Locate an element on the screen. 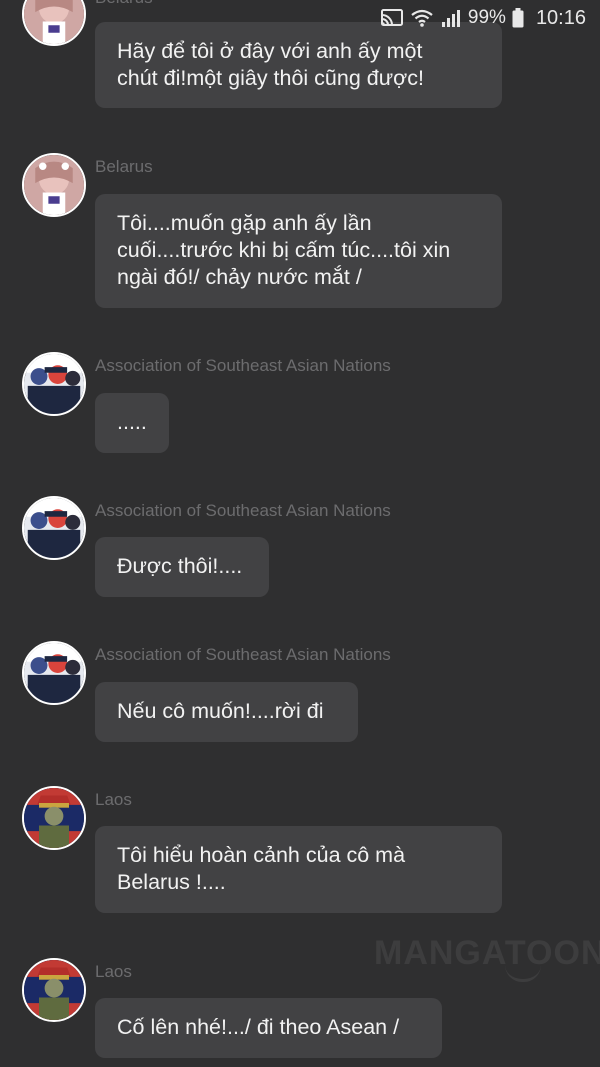  message-bubble: Cố lên nhé!.../ đi theo Asean / is located at coordinates (268, 1028).